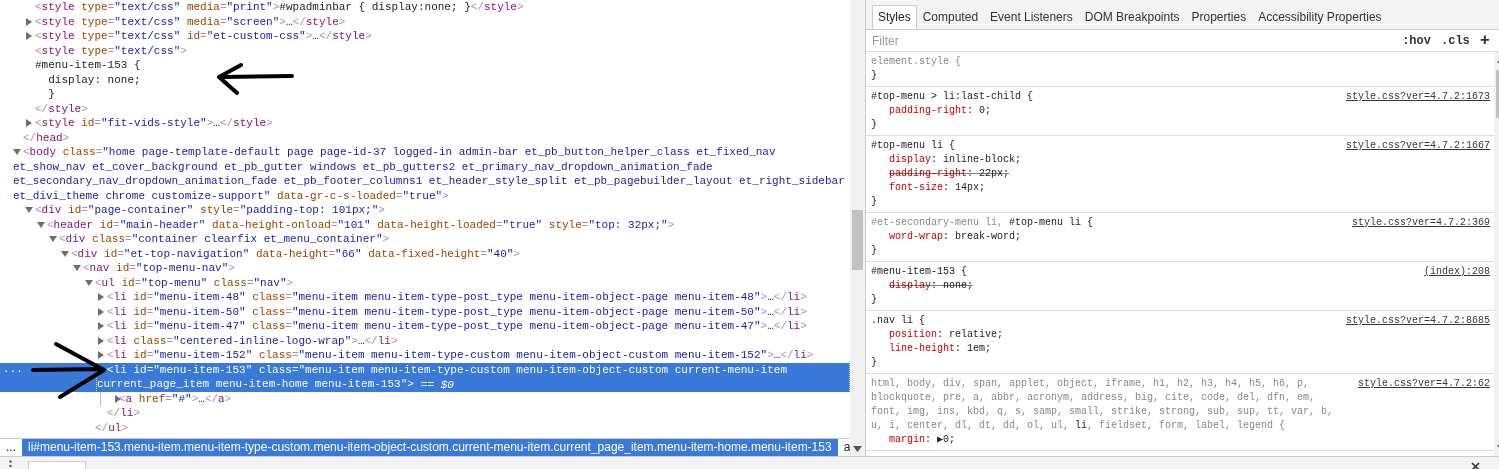 This screenshot has height=469, width=1499. I want to click on toolbar-button: .cls, so click(1455, 40).